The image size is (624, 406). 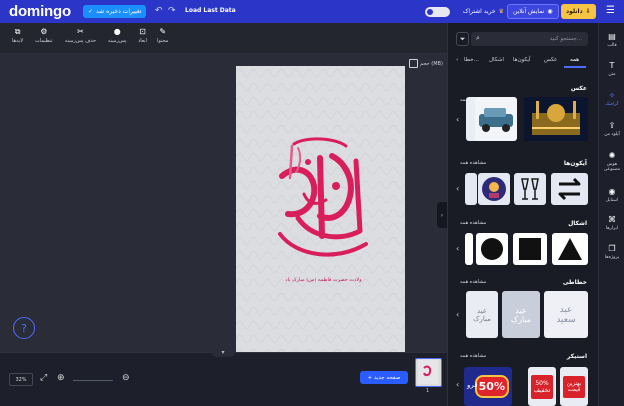 I want to click on shapes-scroll-left-icon: ‹, so click(x=457, y=248).